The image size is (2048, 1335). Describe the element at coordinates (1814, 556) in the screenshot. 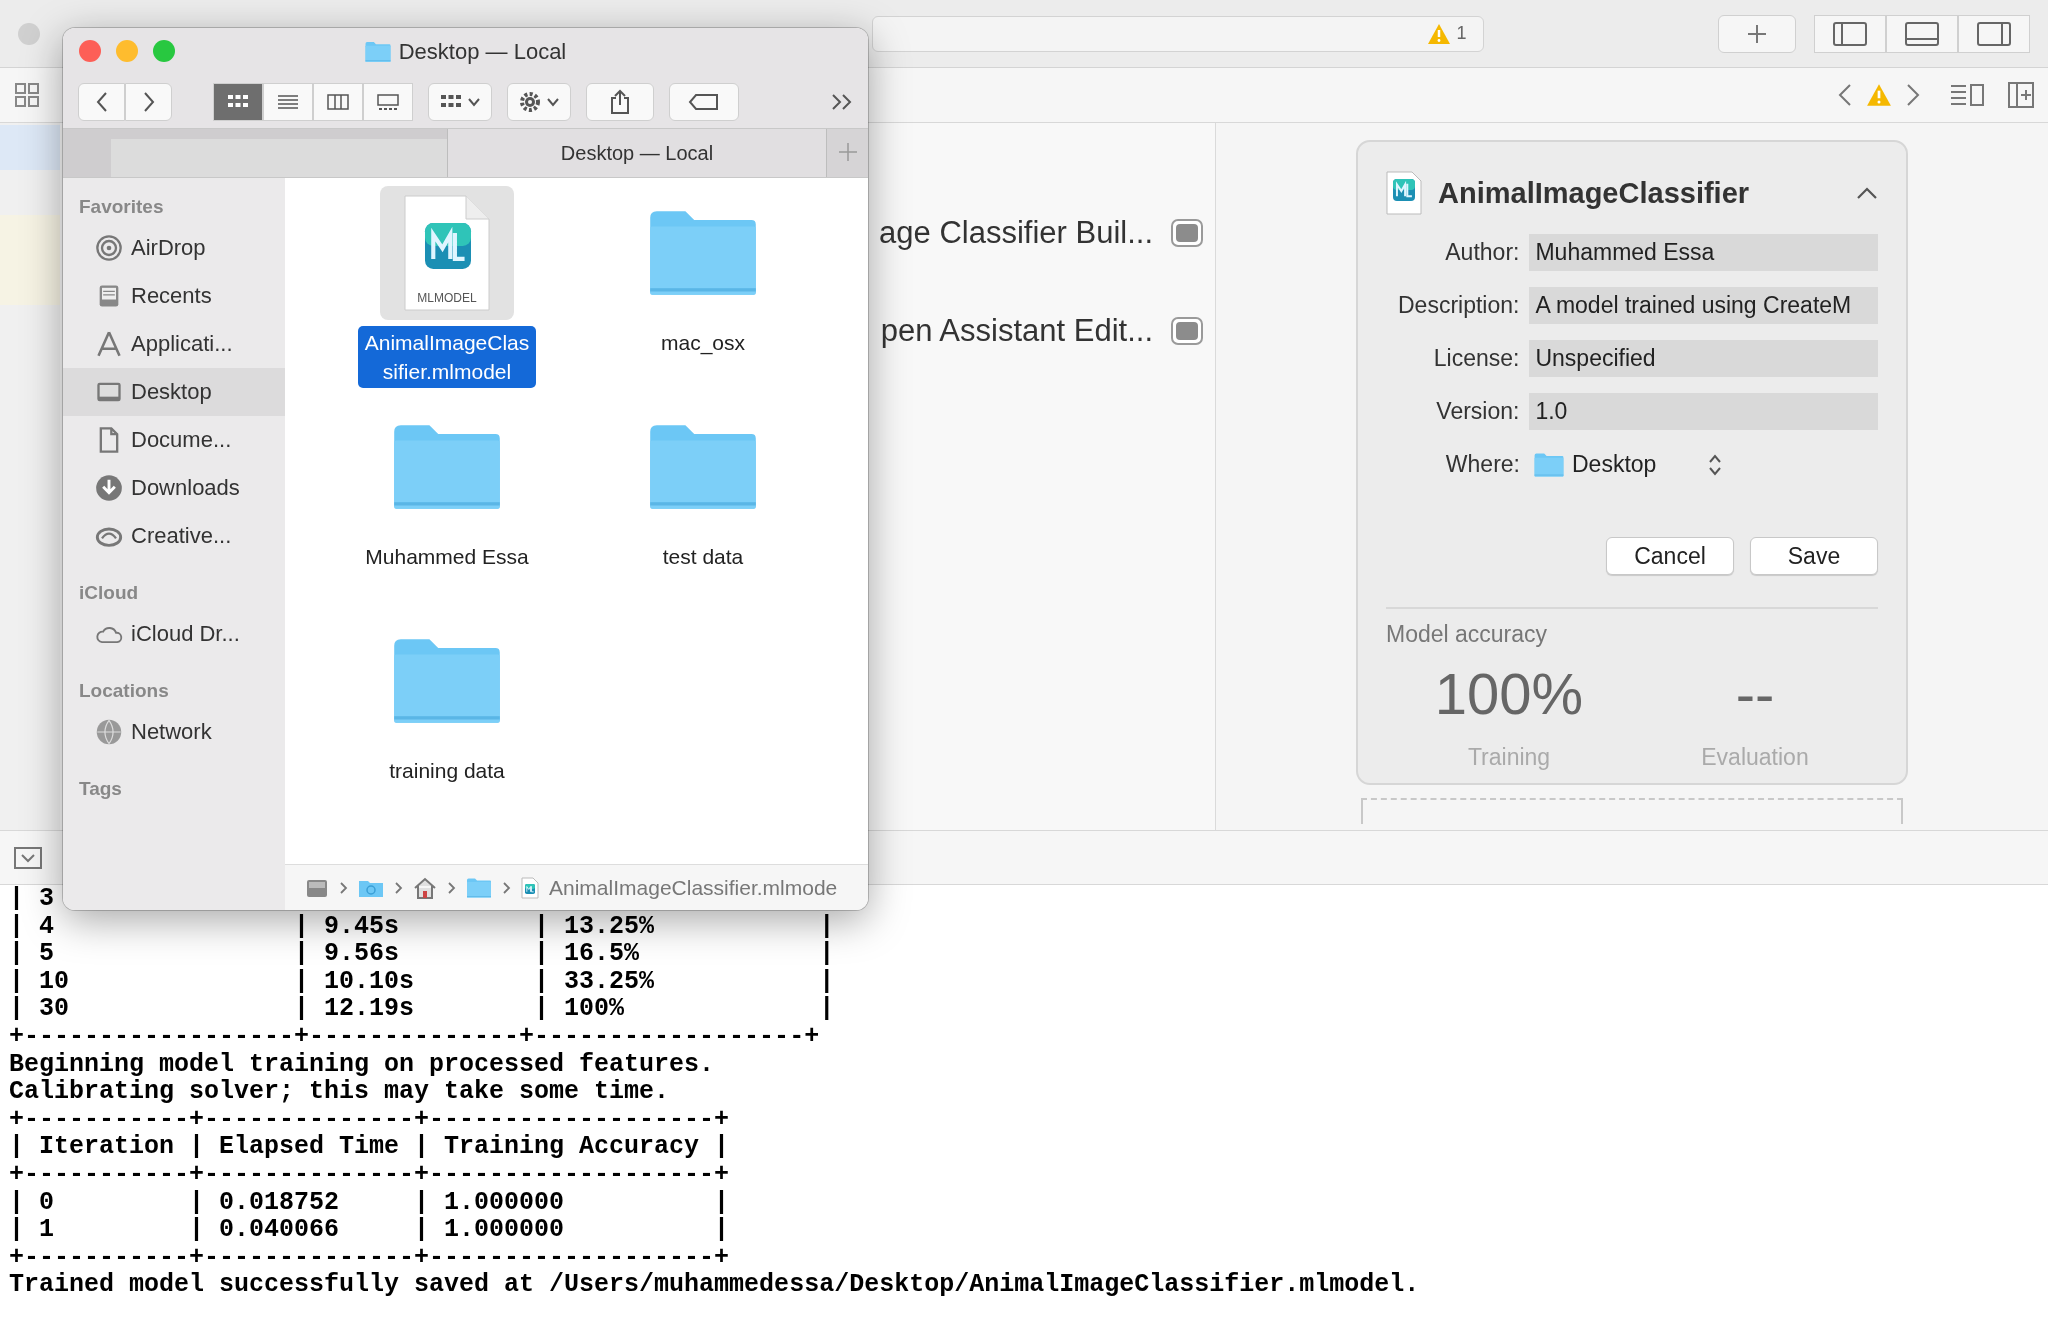

I see `dialog-button: Save` at that location.